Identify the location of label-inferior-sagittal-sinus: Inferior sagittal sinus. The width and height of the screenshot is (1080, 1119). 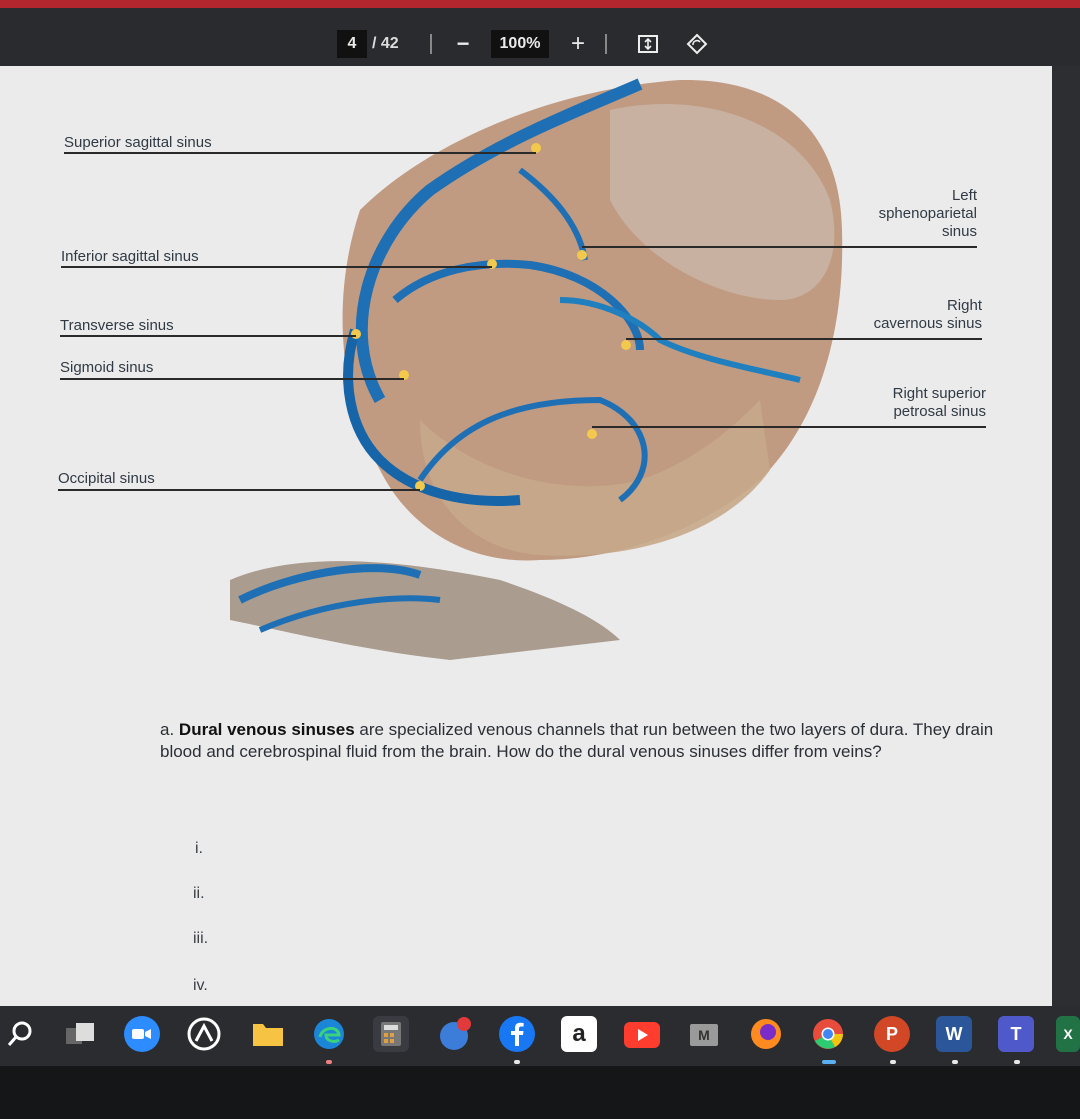
(130, 256).